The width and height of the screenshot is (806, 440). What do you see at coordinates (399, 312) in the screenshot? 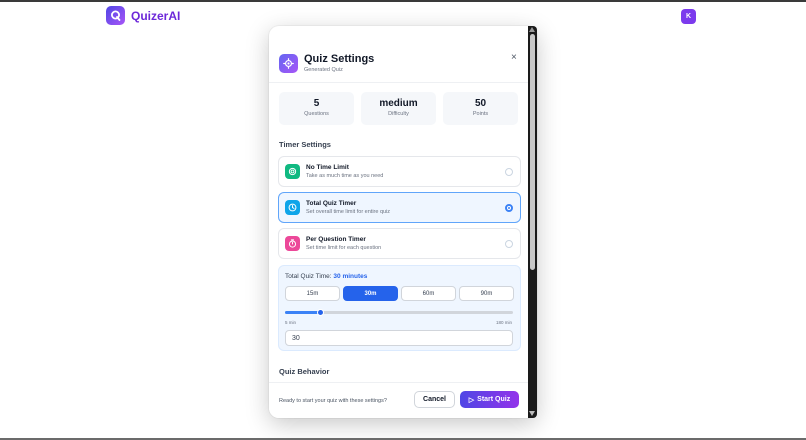
I see `time-slider` at bounding box center [399, 312].